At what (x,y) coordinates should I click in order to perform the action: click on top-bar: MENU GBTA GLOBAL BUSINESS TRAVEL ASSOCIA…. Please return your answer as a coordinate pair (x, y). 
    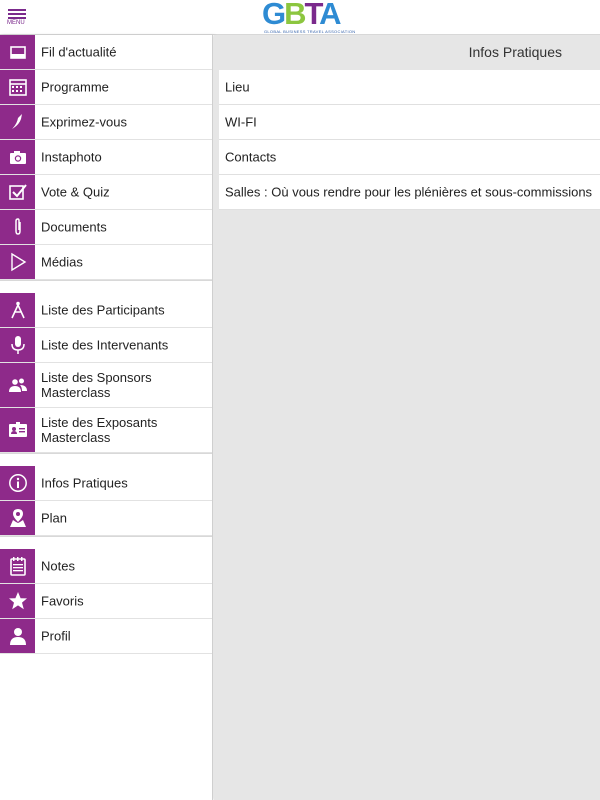
    Looking at the image, I should click on (300, 17).